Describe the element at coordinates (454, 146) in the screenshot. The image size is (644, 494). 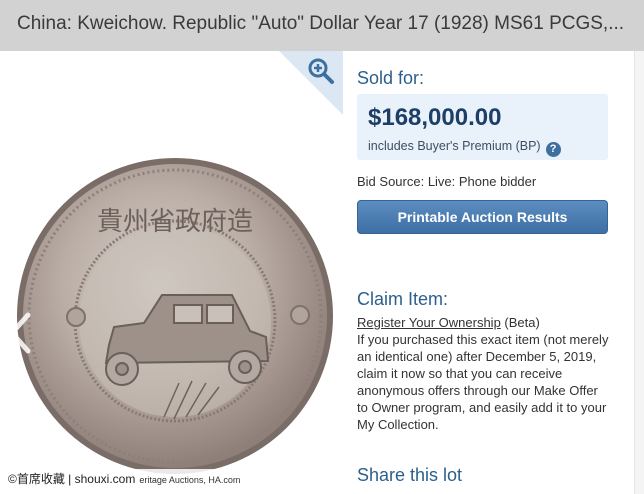
I see `premium-text: includes Buyer's Premium (BP)` at that location.